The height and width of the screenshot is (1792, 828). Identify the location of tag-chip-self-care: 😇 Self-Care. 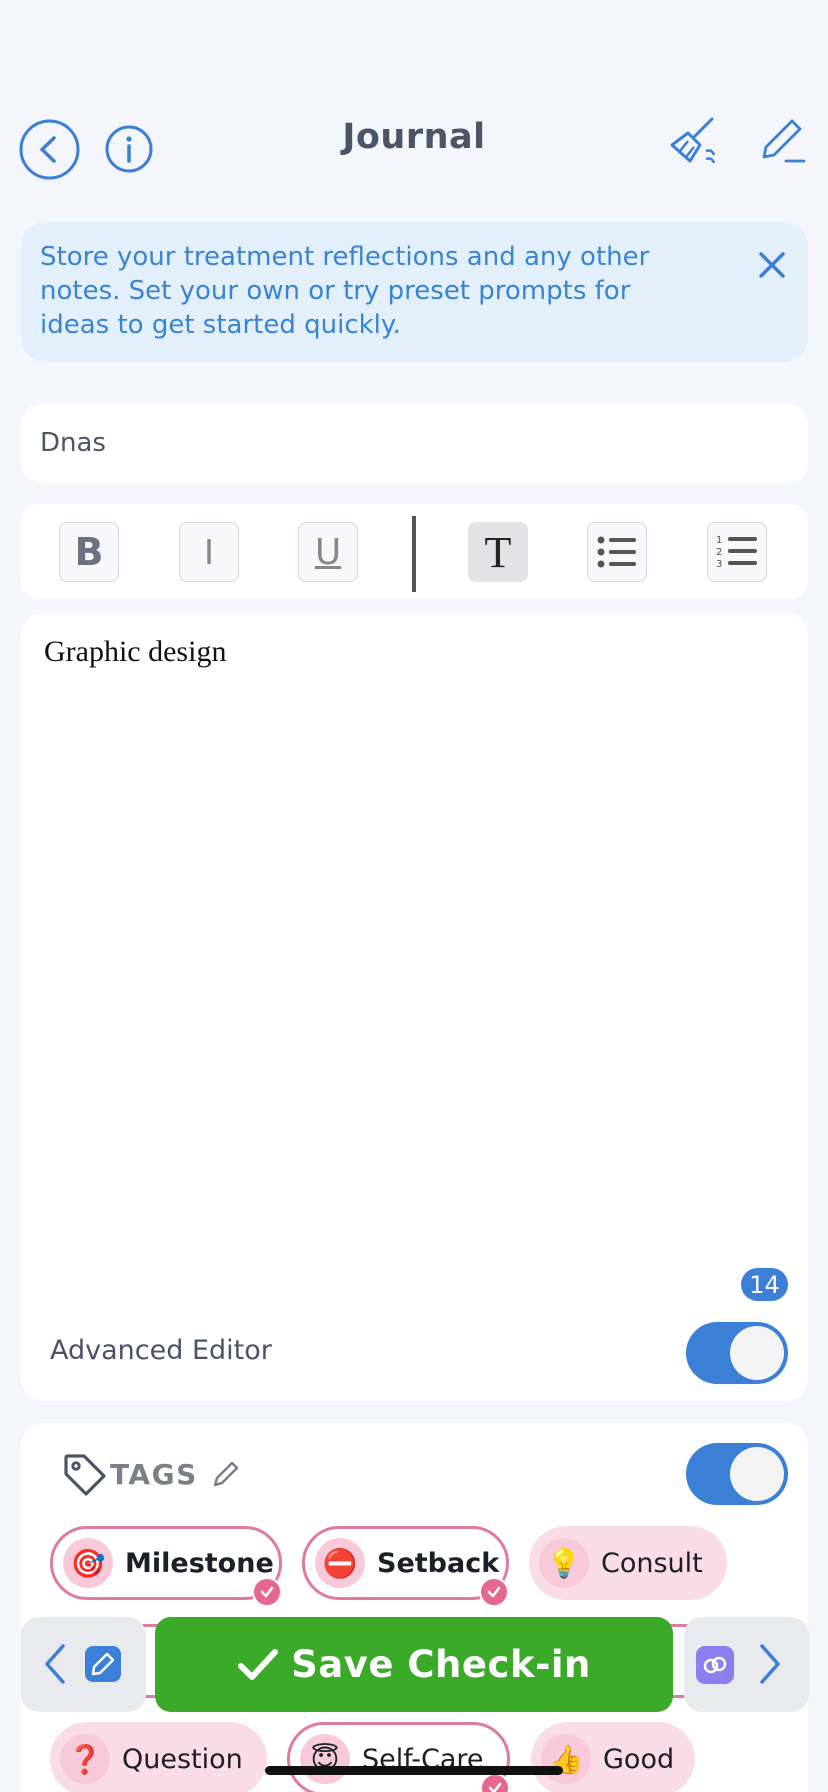
(398, 1757).